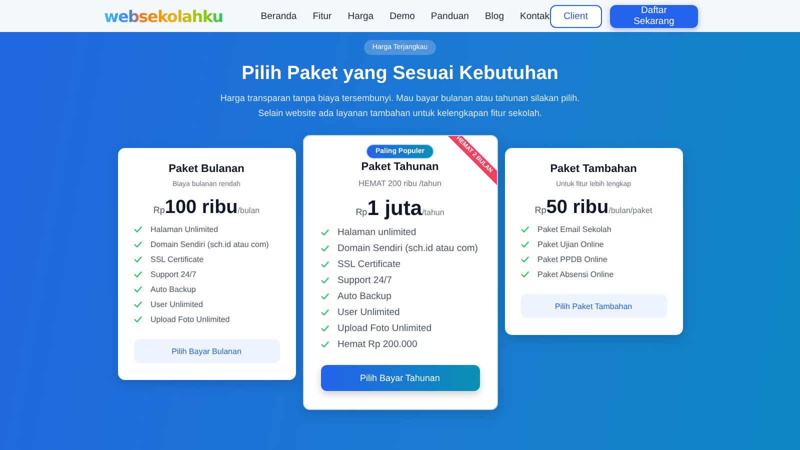 Image resolution: width=800 pixels, height=450 pixels. Describe the element at coordinates (402, 16) in the screenshot. I see `nav-link: Demo` at that location.